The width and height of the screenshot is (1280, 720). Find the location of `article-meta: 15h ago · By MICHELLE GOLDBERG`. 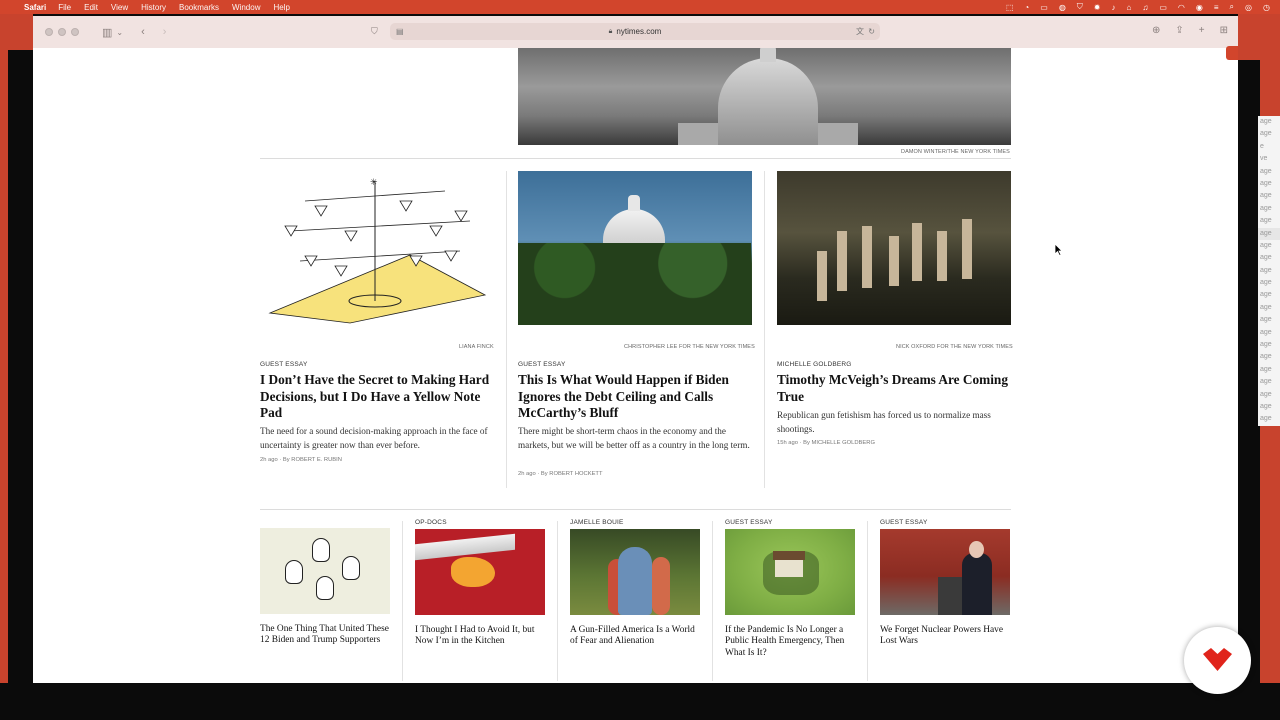

article-meta: 15h ago · By MICHELLE GOLDBERG is located at coordinates (826, 443).